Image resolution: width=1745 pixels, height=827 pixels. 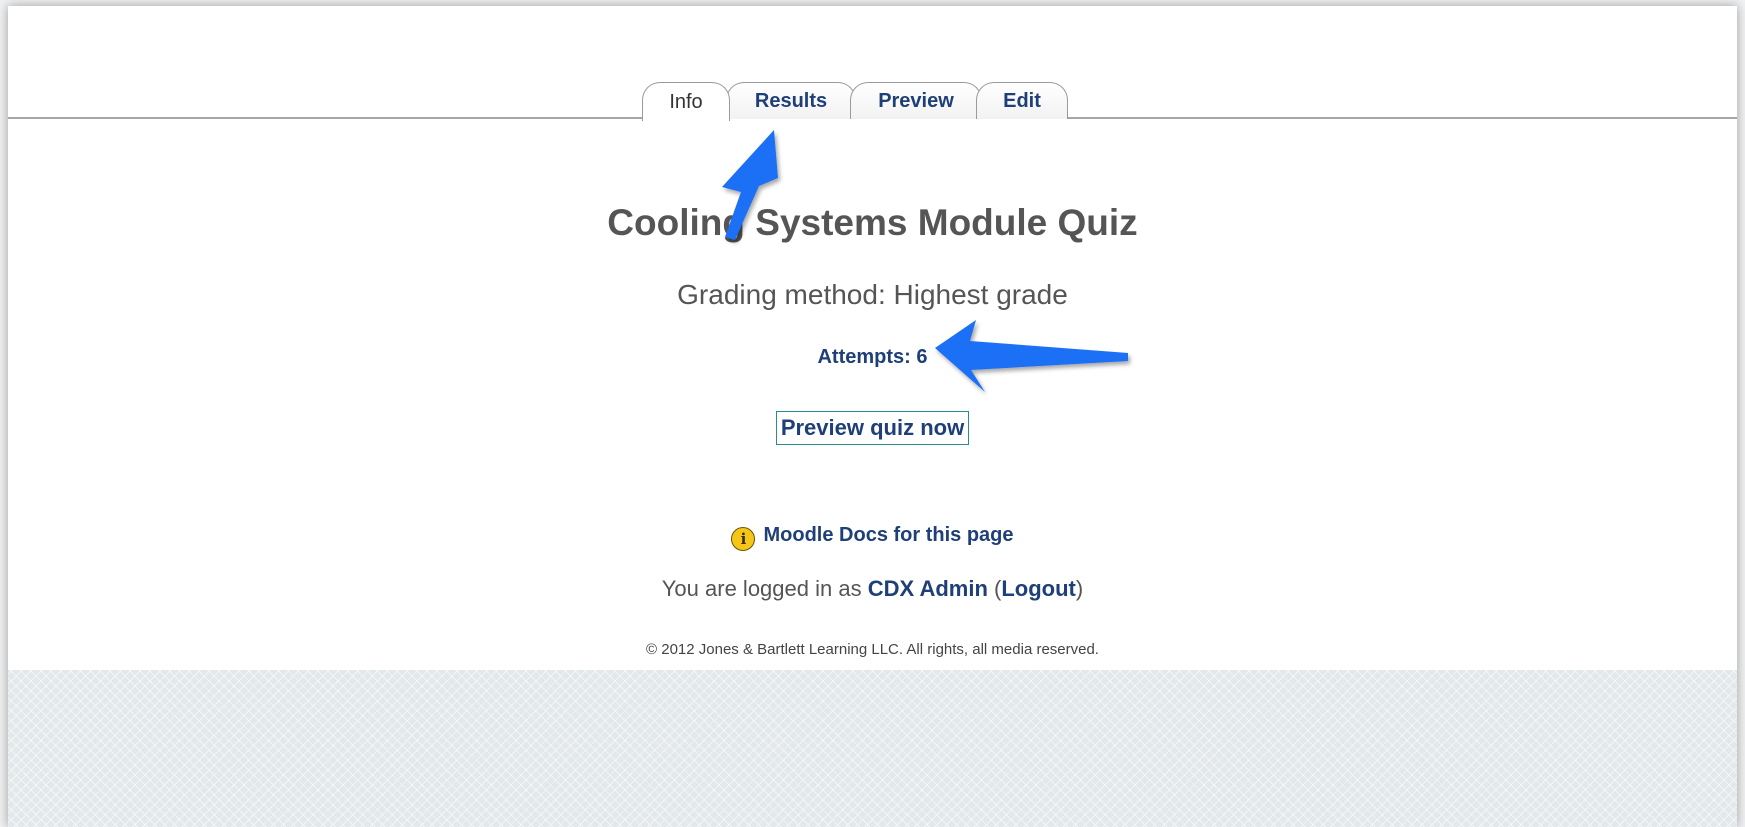 I want to click on tab-results: Results, so click(x=791, y=100).